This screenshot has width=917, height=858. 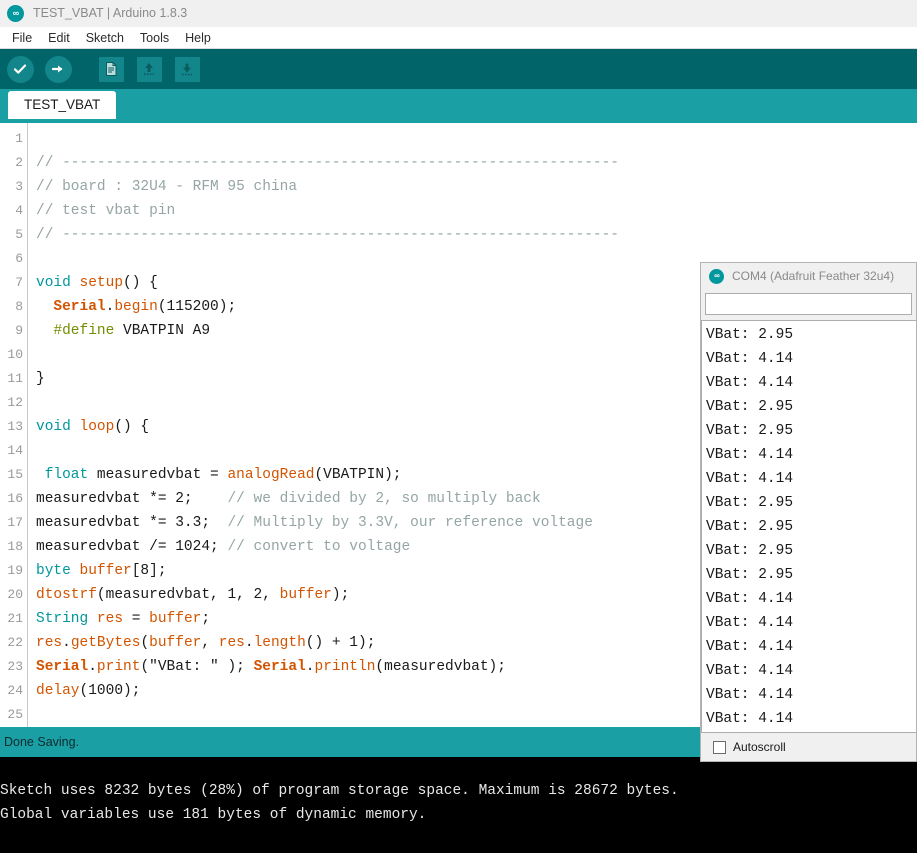 I want to click on line-number: 4, so click(x=19, y=210).